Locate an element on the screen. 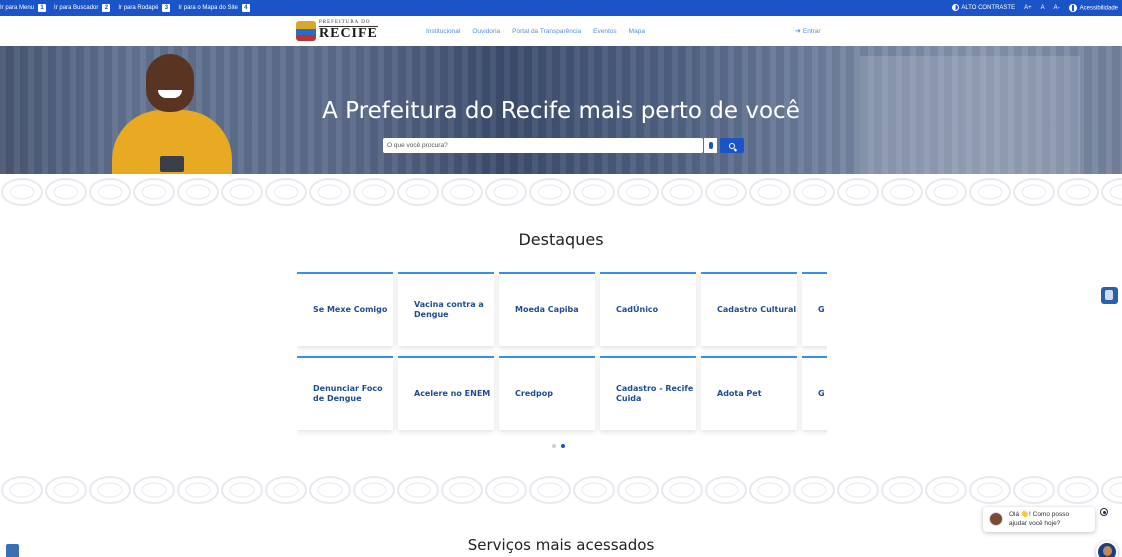  chat-avatar is located at coordinates (996, 519).